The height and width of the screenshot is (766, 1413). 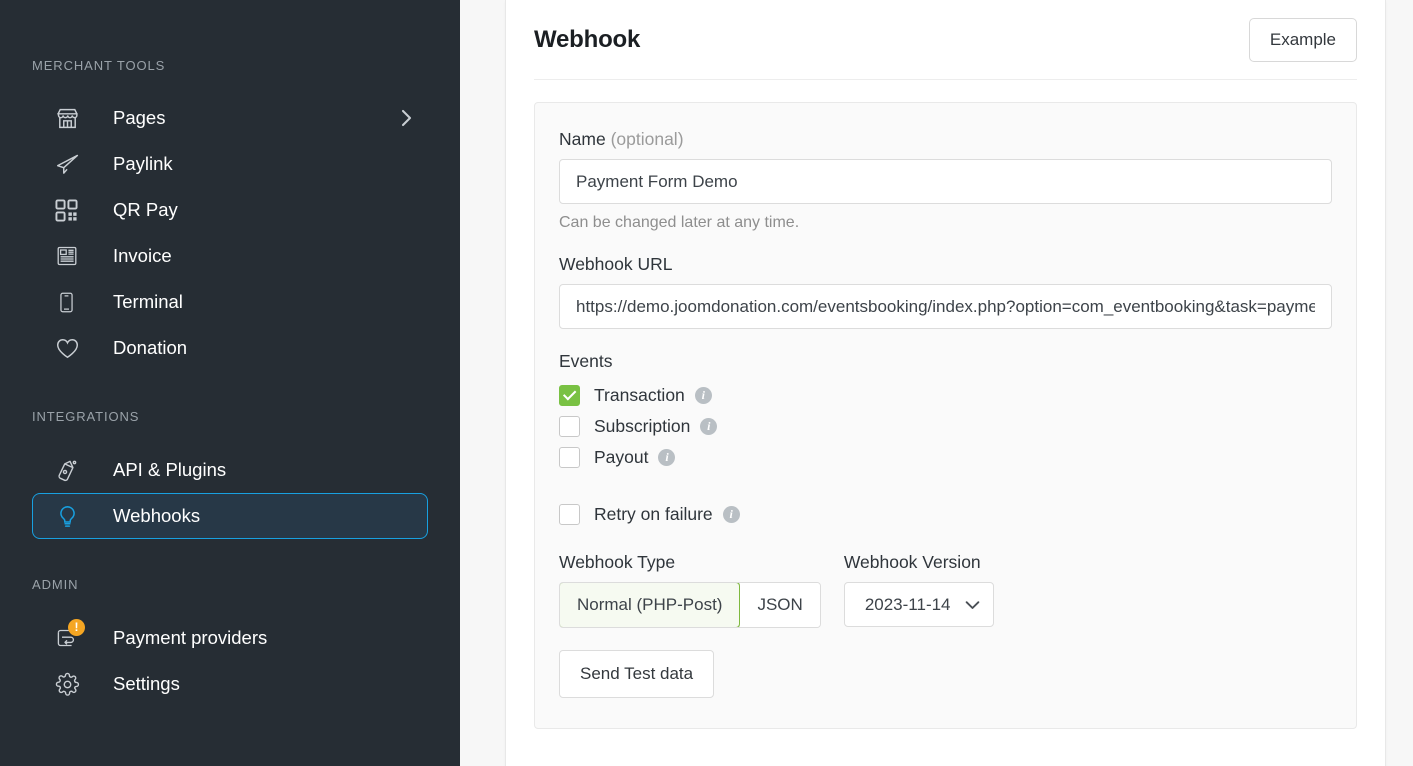 I want to click on name-help-text: Can be changed later at any time., so click(x=679, y=222).